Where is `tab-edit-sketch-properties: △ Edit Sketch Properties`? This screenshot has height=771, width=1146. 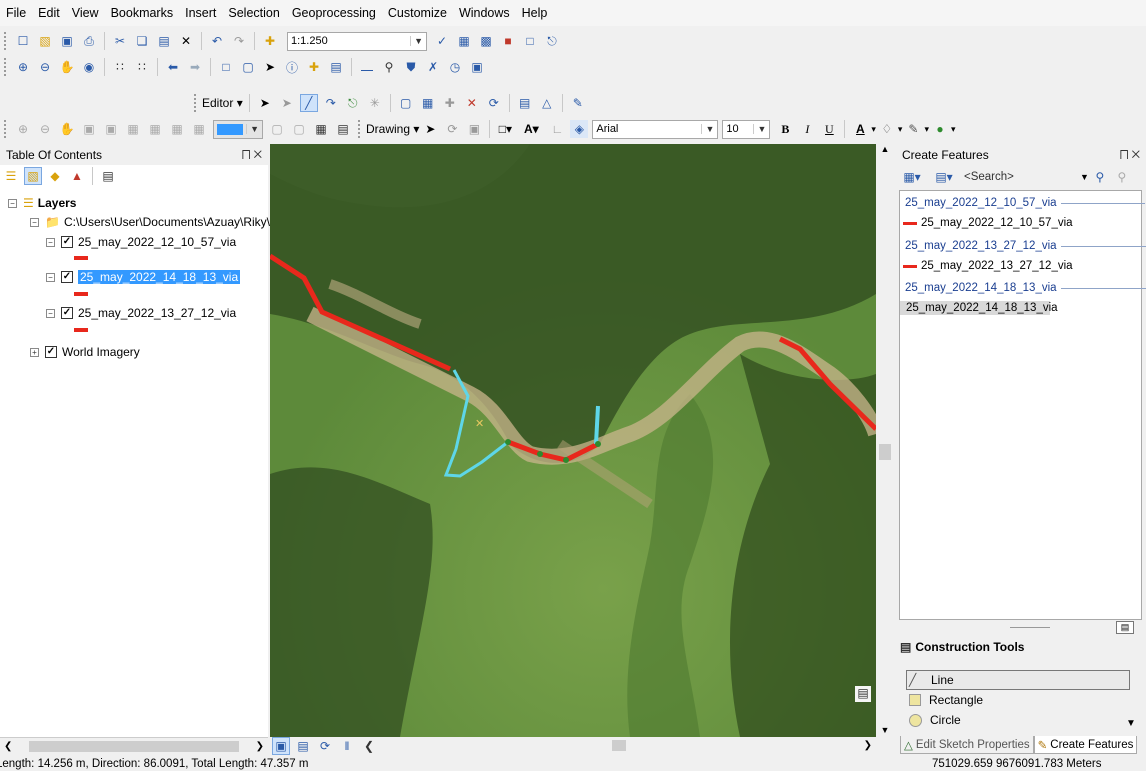
tab-edit-sketch-properties: △ Edit Sketch Properties is located at coordinates (967, 745).